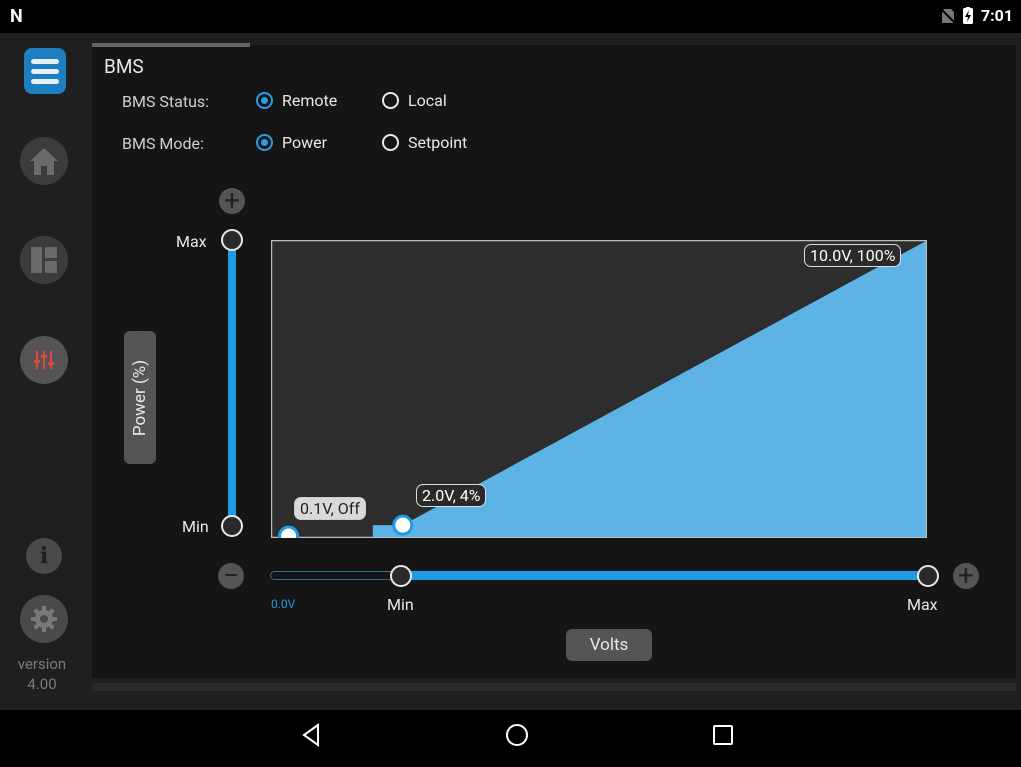 The height and width of the screenshot is (767, 1021). Describe the element at coordinates (42, 664) in the screenshot. I see `version-label: version` at that location.